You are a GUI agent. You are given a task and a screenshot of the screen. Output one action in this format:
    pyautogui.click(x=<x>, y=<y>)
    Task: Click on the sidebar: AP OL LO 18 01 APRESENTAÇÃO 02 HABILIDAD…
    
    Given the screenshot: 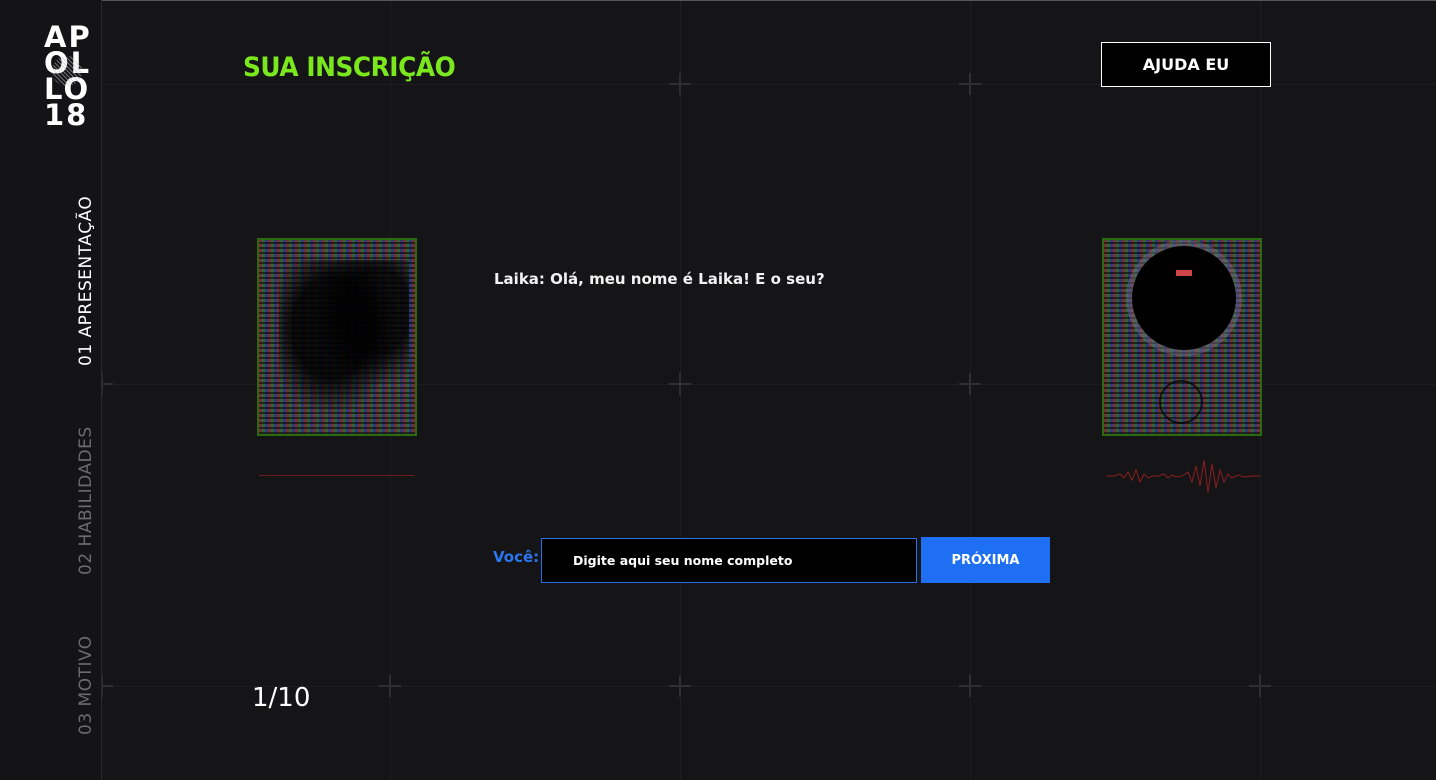 What is the action you would take?
    pyautogui.click(x=51, y=390)
    